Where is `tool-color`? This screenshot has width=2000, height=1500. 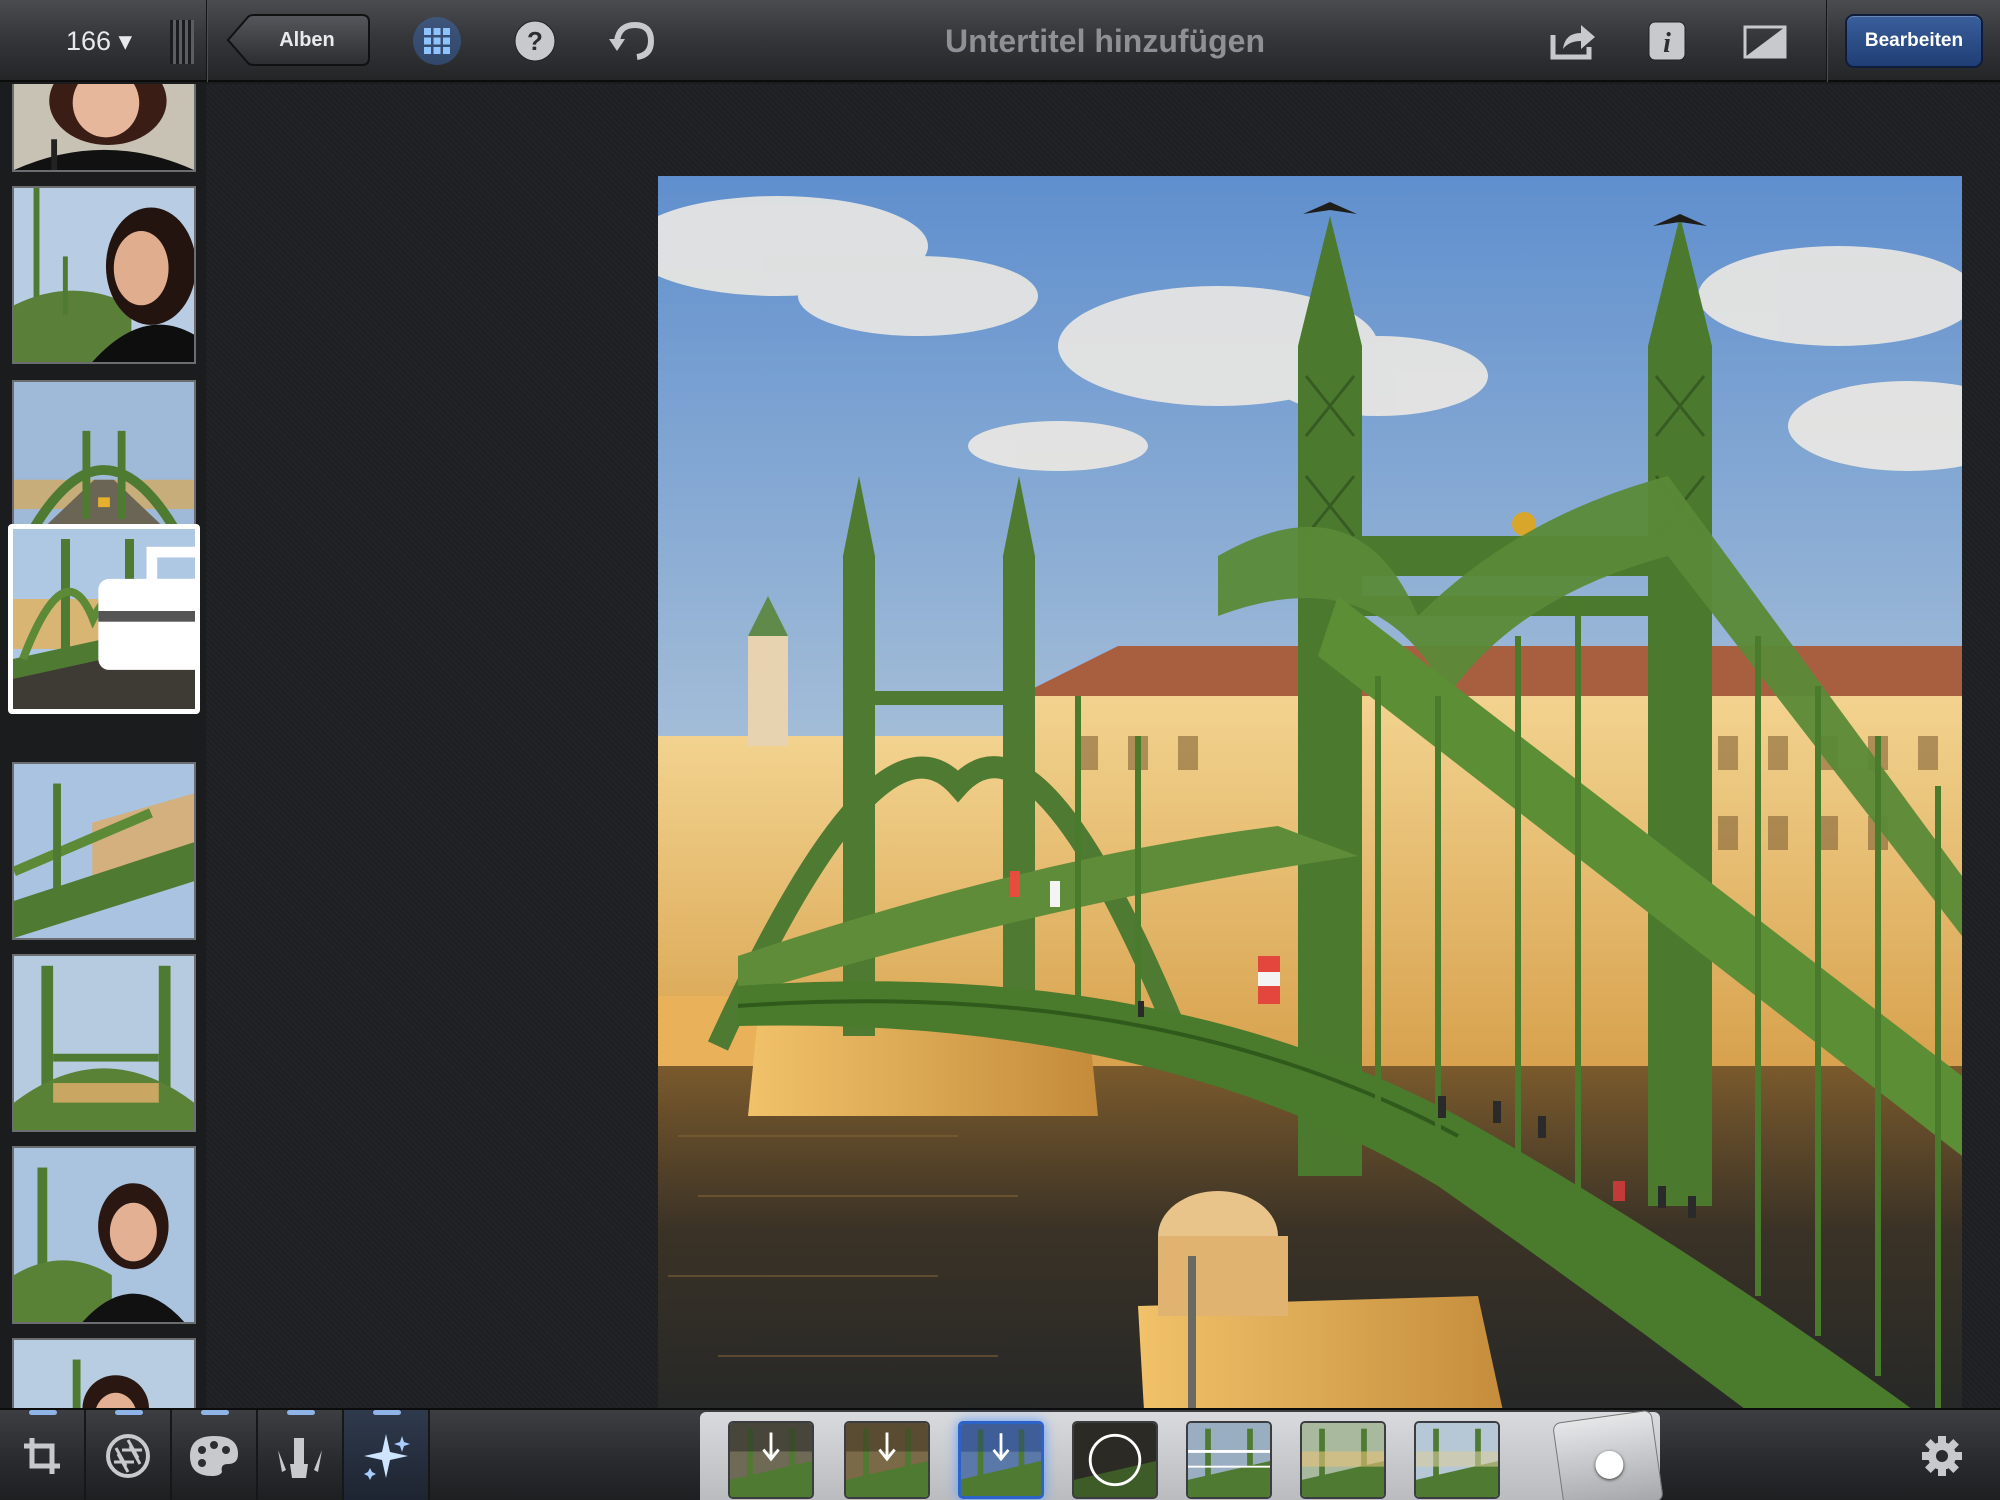
tool-color is located at coordinates (215, 1455).